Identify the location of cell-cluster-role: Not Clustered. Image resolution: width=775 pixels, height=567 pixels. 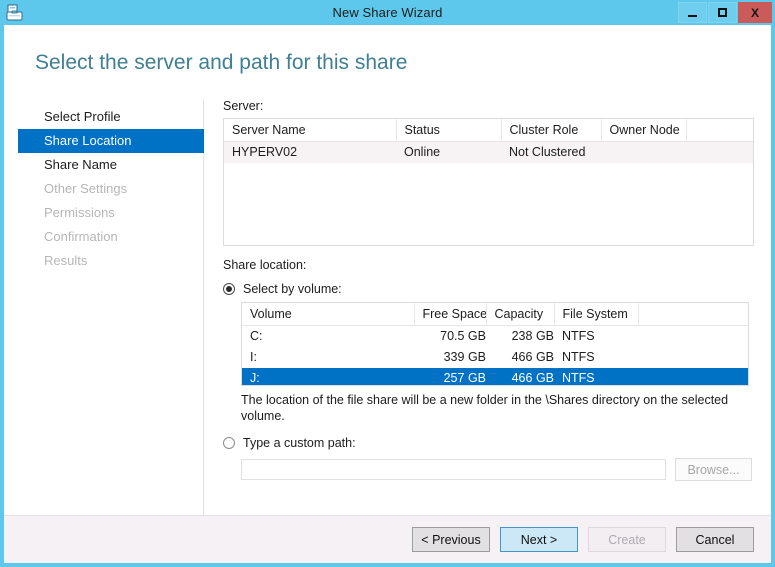
(551, 152).